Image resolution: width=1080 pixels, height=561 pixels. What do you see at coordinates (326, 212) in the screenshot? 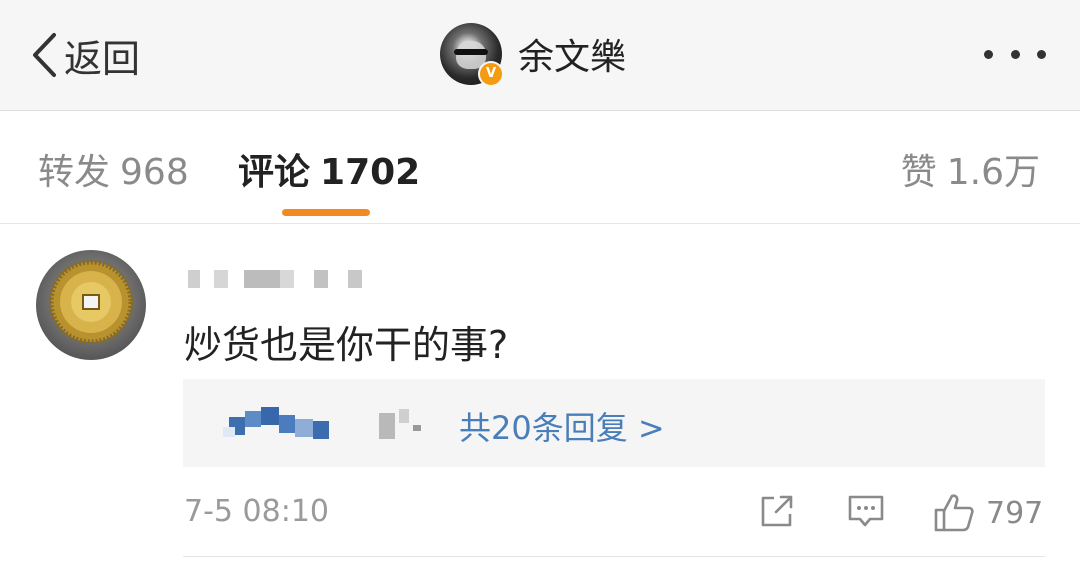
I see `active-tab-indicator` at bounding box center [326, 212].